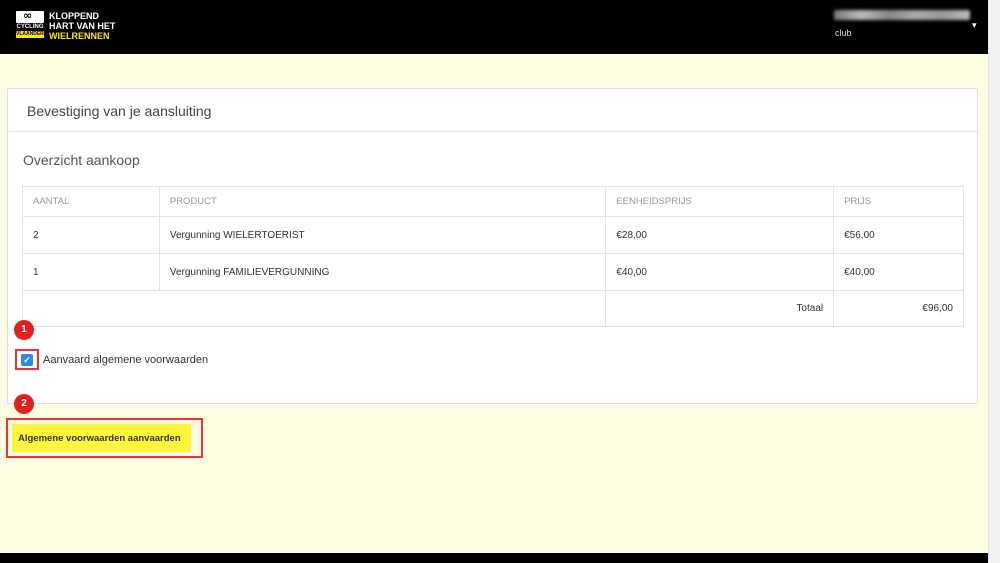  Describe the element at coordinates (898, 308) in the screenshot. I see `total-value: €96,00` at that location.